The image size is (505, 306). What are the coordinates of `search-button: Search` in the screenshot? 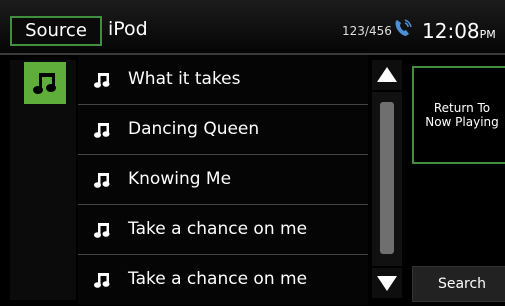 It's located at (458, 284).